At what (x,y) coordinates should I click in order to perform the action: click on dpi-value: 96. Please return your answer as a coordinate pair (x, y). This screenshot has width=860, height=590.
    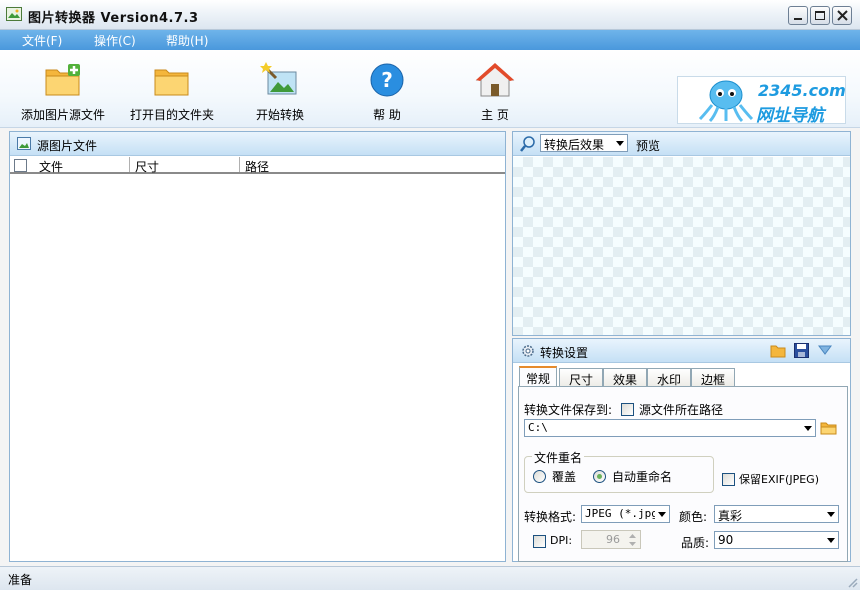
    Looking at the image, I should click on (613, 539).